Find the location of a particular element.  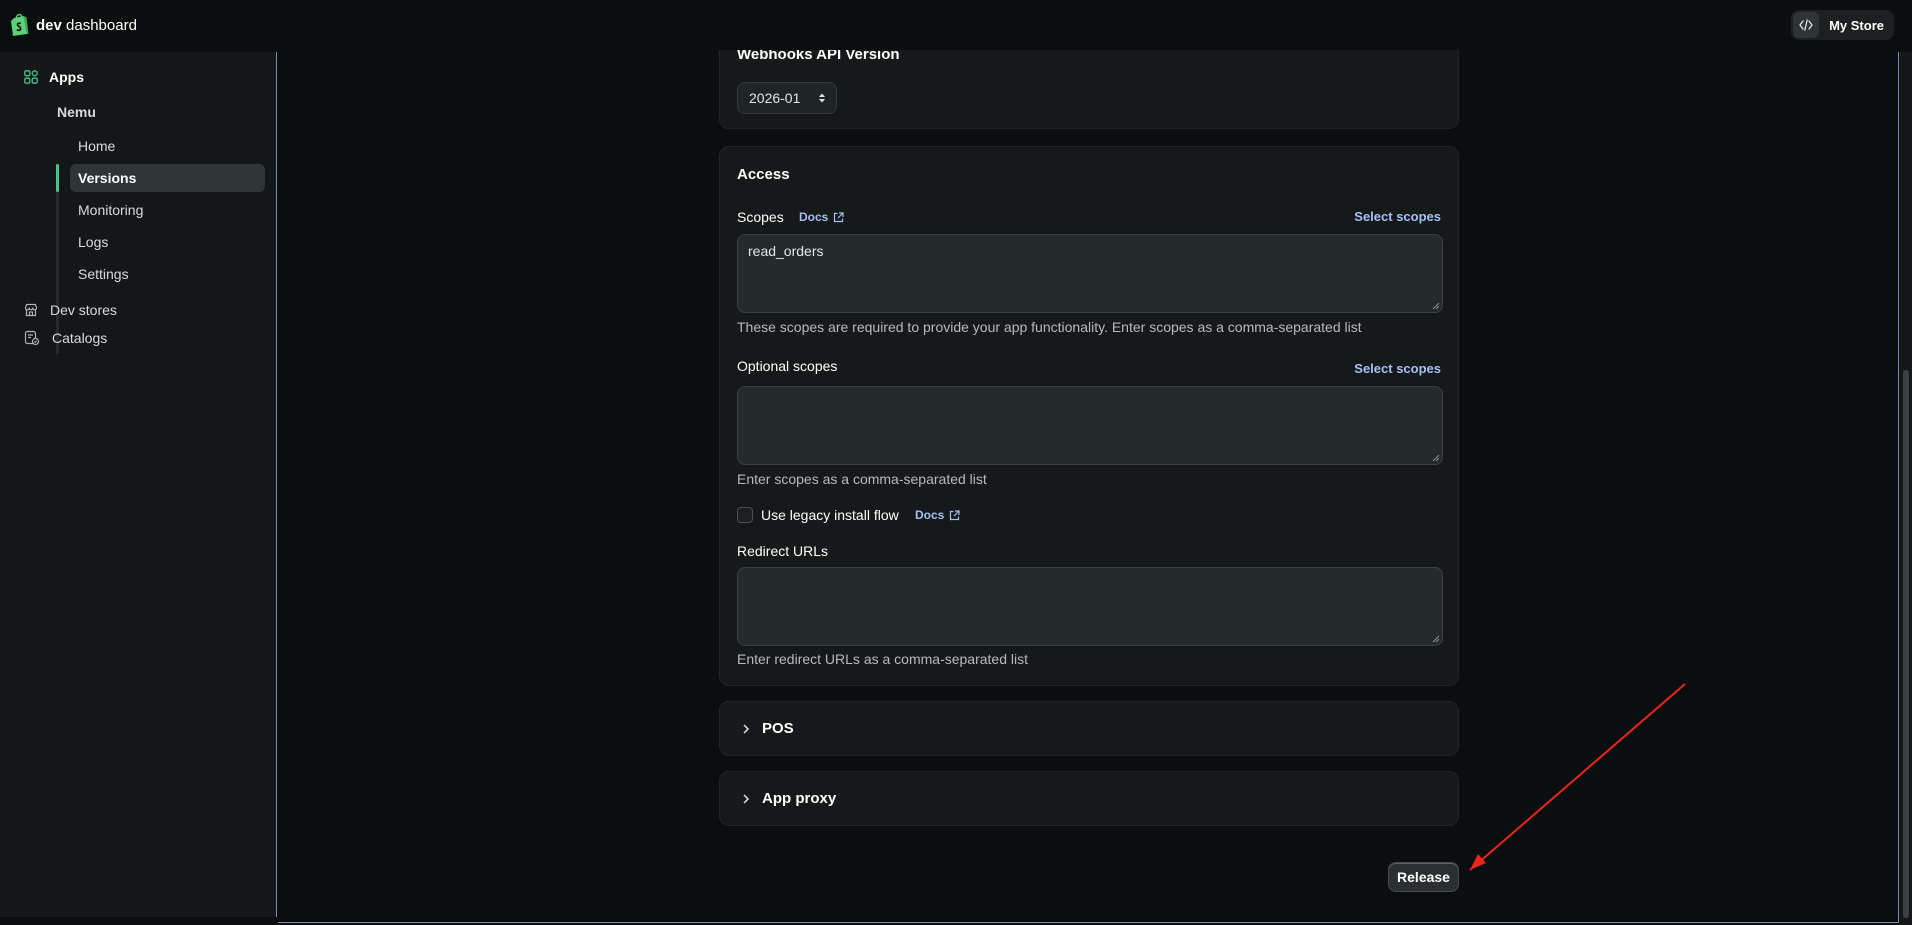

redirect-urls-textarea is located at coordinates (1090, 606).